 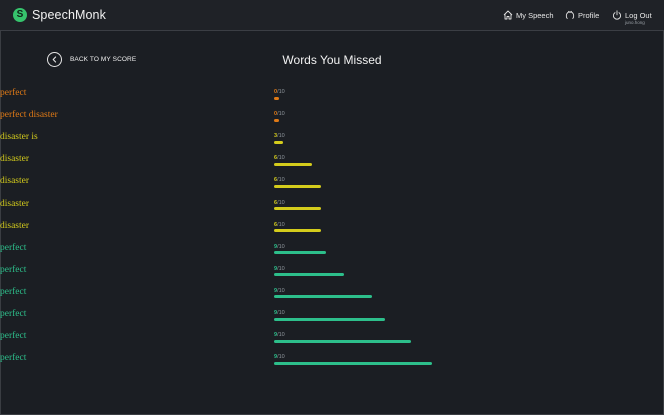 I want to click on nav-my-speech-label: My Speech, so click(x=535, y=15).